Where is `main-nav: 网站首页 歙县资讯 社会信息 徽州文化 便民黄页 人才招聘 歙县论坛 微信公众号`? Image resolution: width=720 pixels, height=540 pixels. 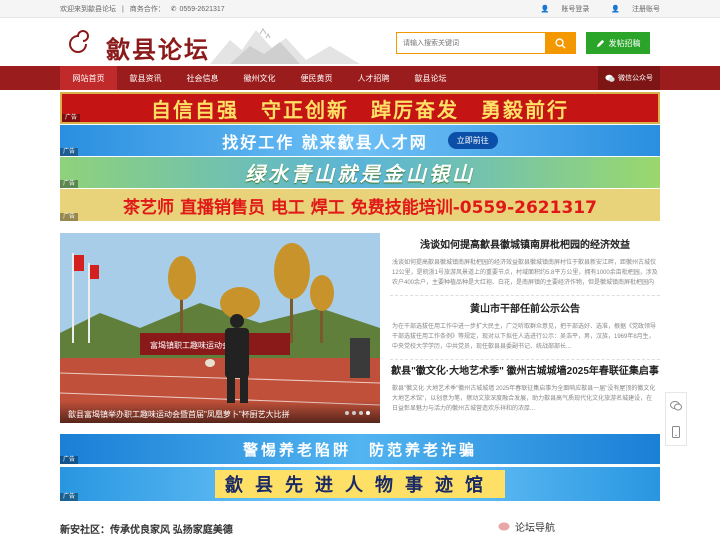 main-nav: 网站首页 歙县资讯 社会信息 徽州文化 便民黄页 人才招聘 歙县论坛 微信公众号 is located at coordinates (360, 78).